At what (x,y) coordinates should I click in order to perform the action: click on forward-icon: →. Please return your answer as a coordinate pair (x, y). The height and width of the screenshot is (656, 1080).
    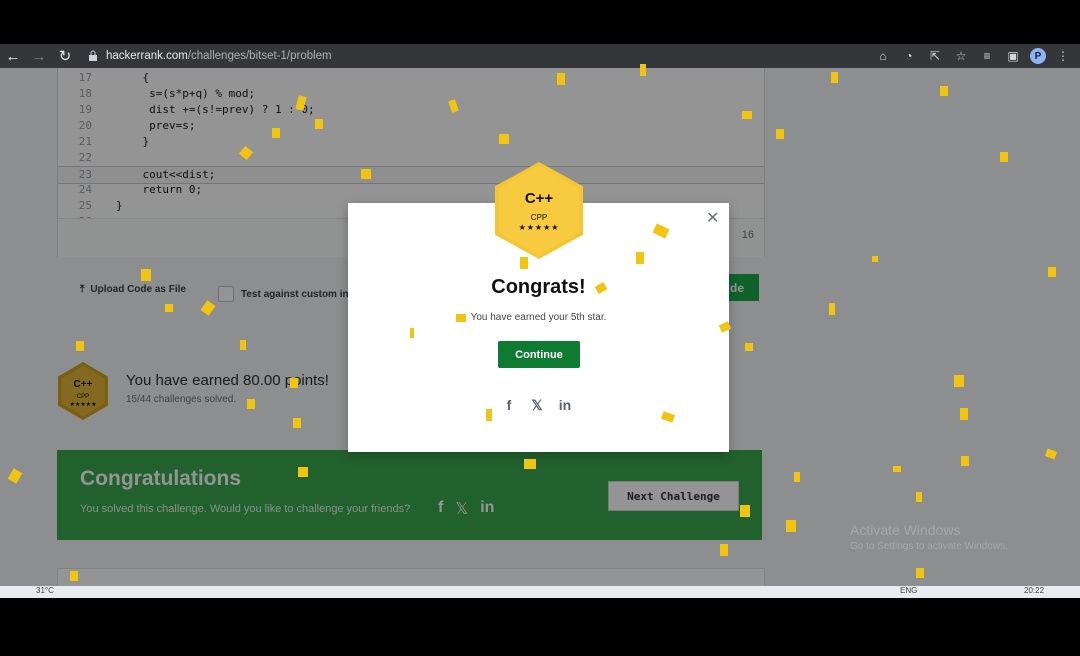
    Looking at the image, I should click on (39, 56).